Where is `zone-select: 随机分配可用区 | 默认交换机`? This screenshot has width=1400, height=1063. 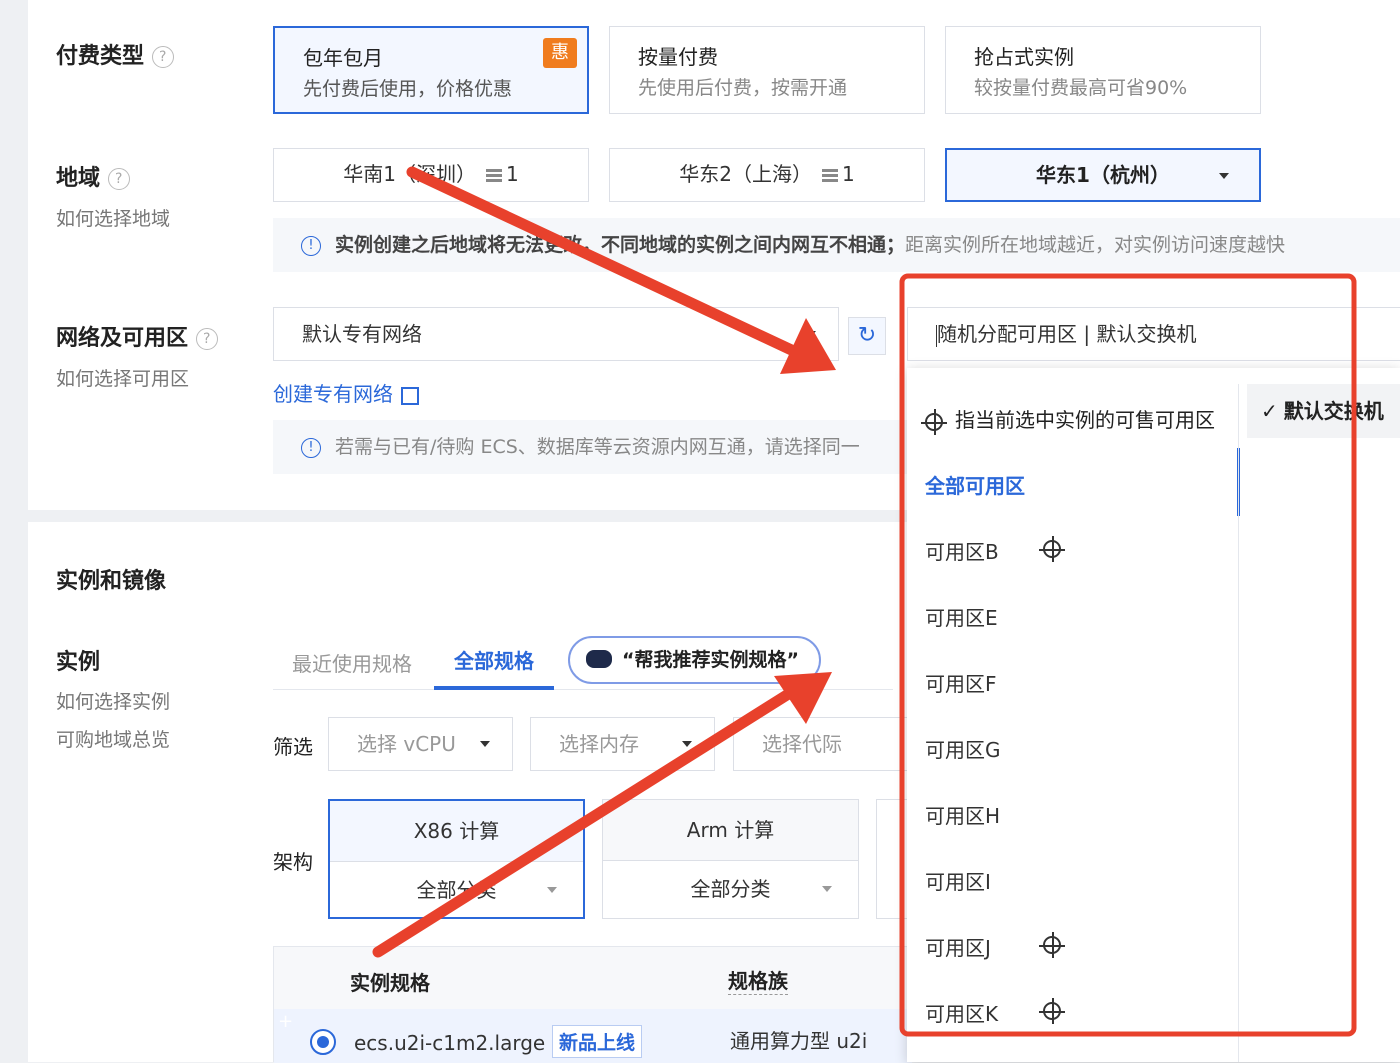 zone-select: 随机分配可用区 | 默认交换机 is located at coordinates (1153, 334).